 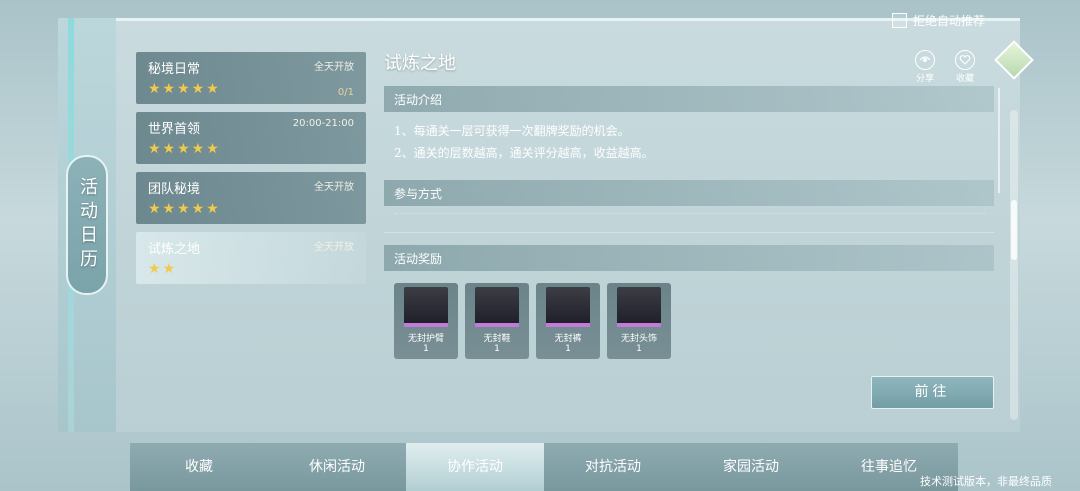 I want to click on tab-homestead: 家园活动, so click(x=751, y=467).